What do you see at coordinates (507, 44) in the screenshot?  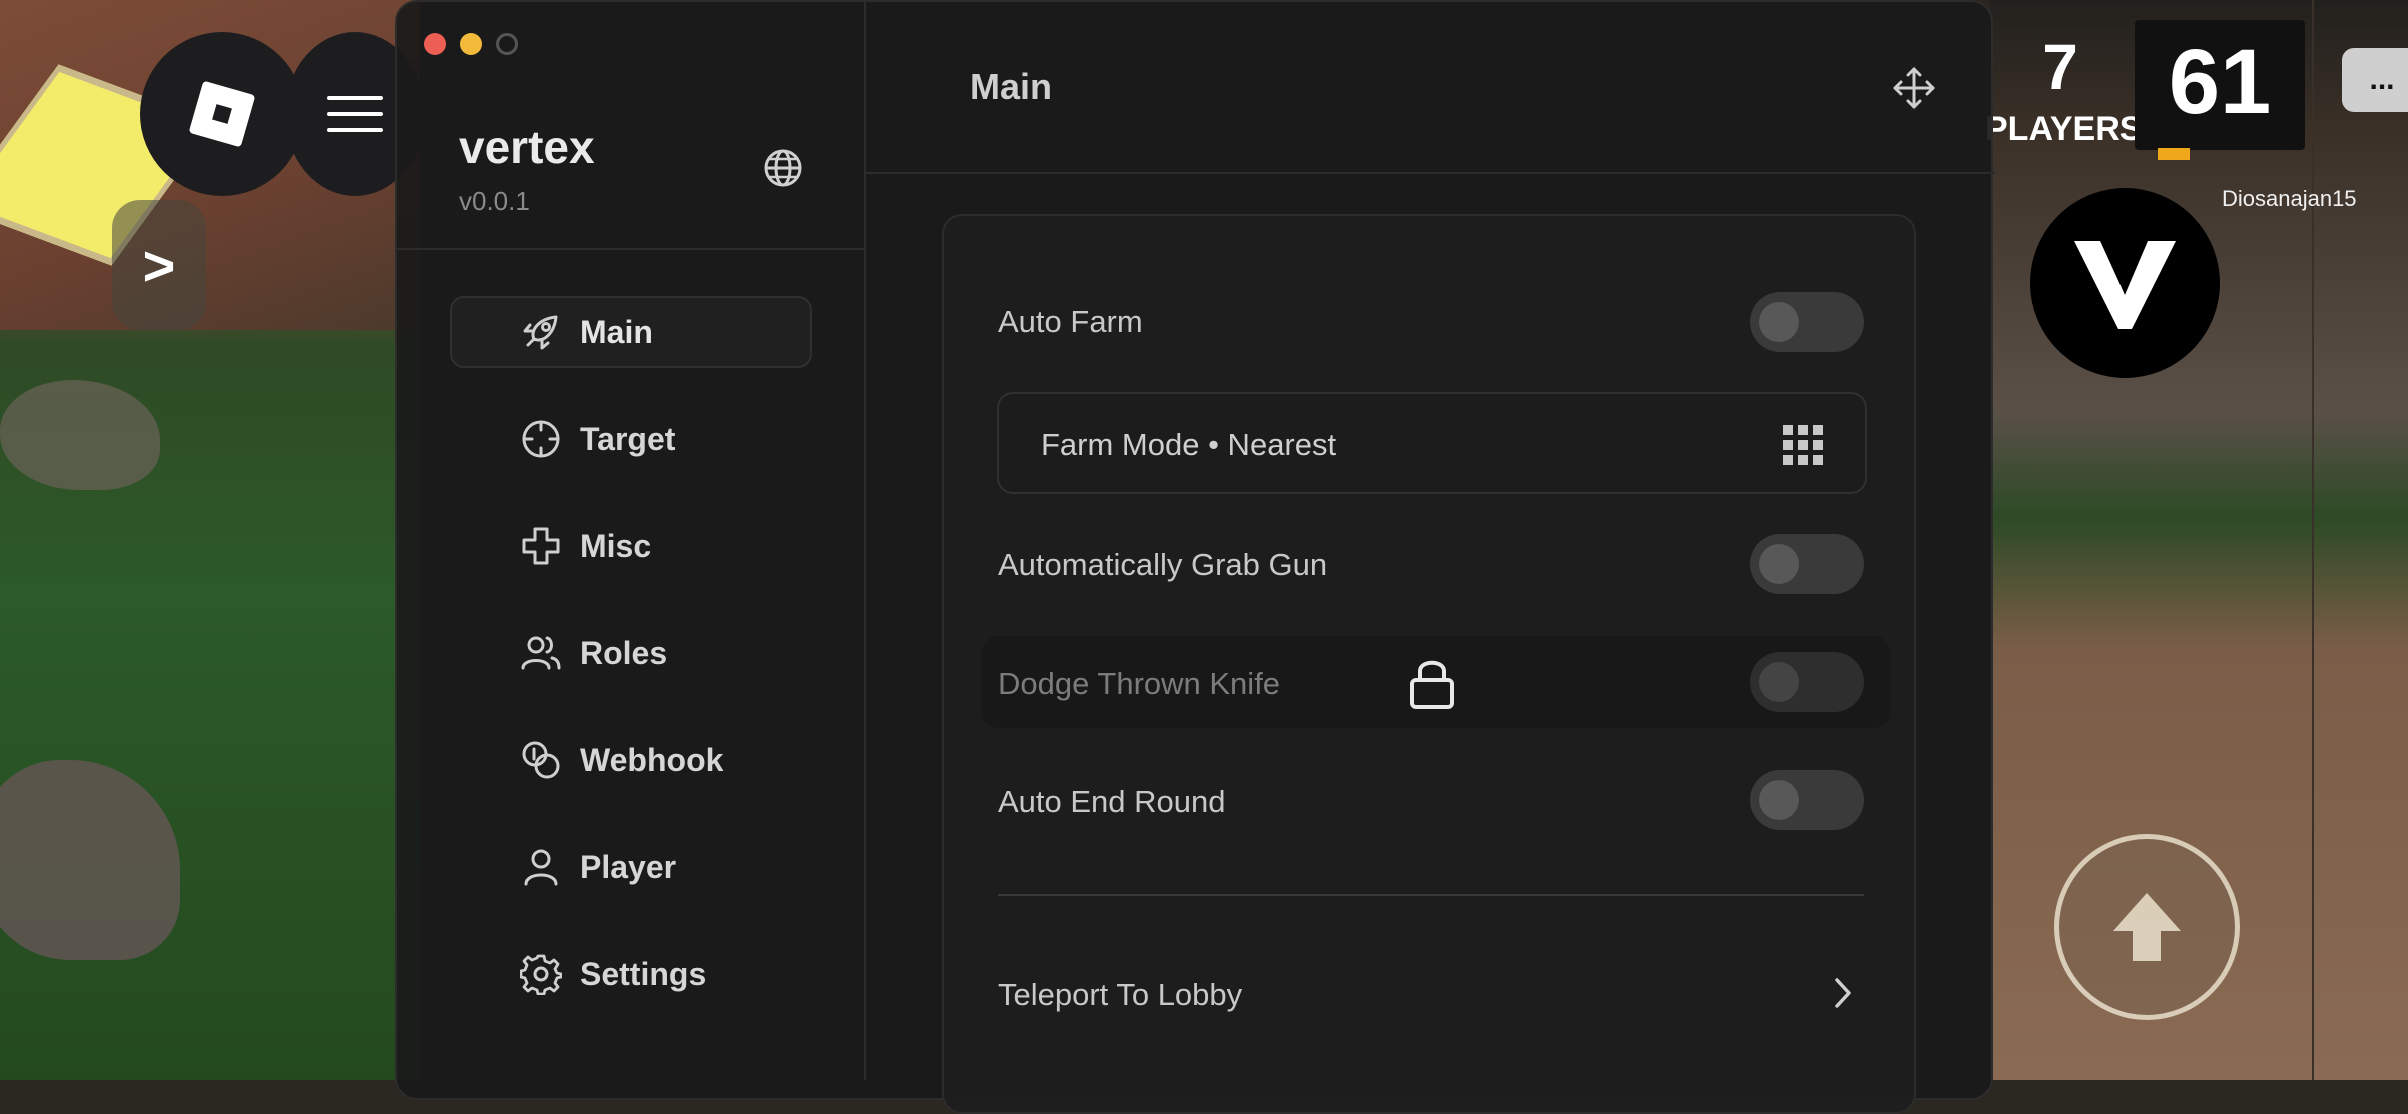 I see `maximize-window-button` at bounding box center [507, 44].